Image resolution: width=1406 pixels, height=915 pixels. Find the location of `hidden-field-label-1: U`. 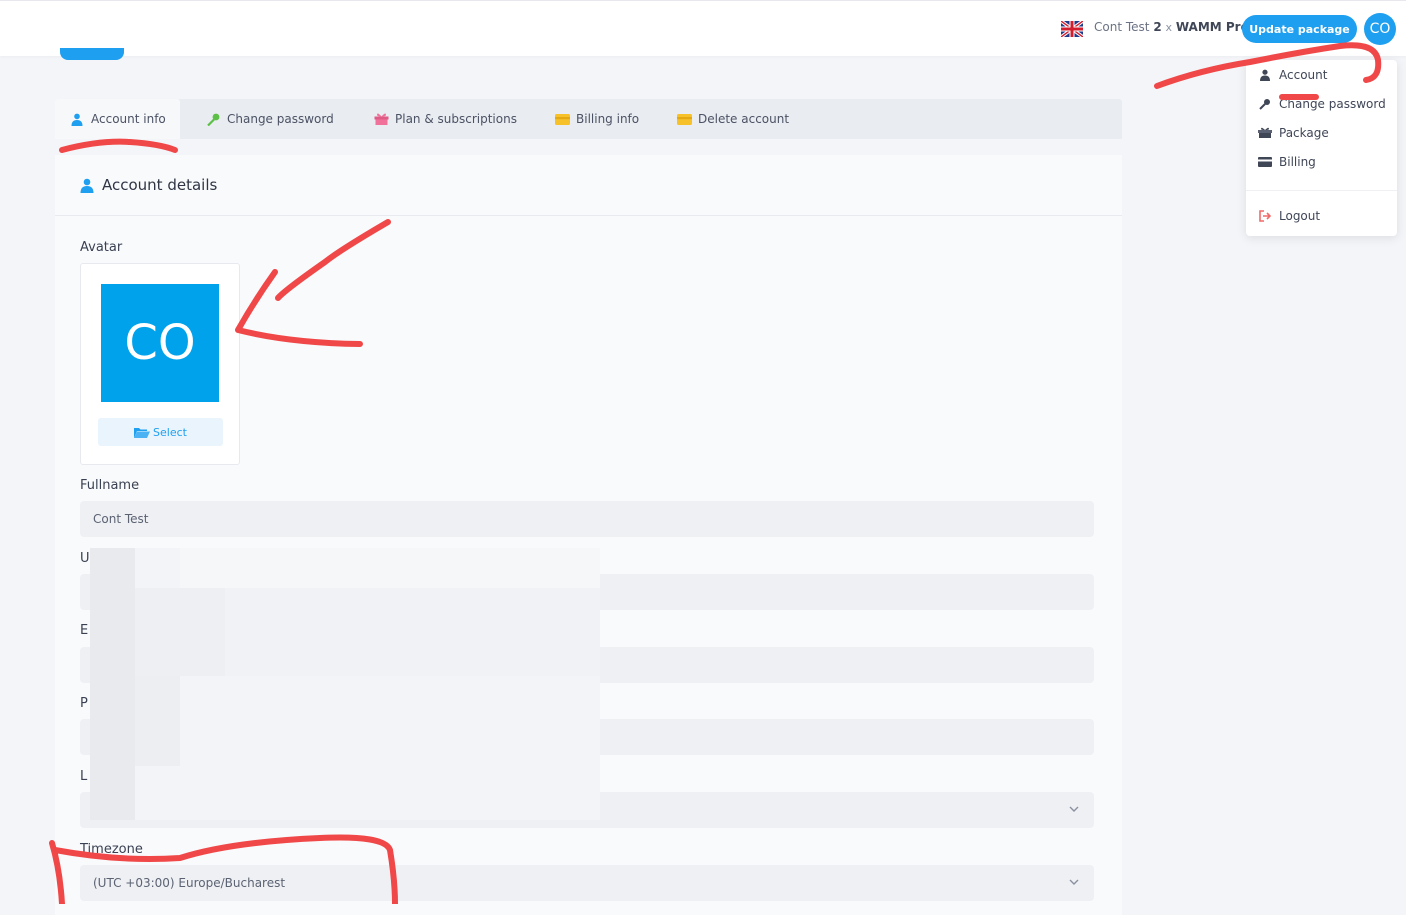

hidden-field-label-1: U is located at coordinates (85, 558).